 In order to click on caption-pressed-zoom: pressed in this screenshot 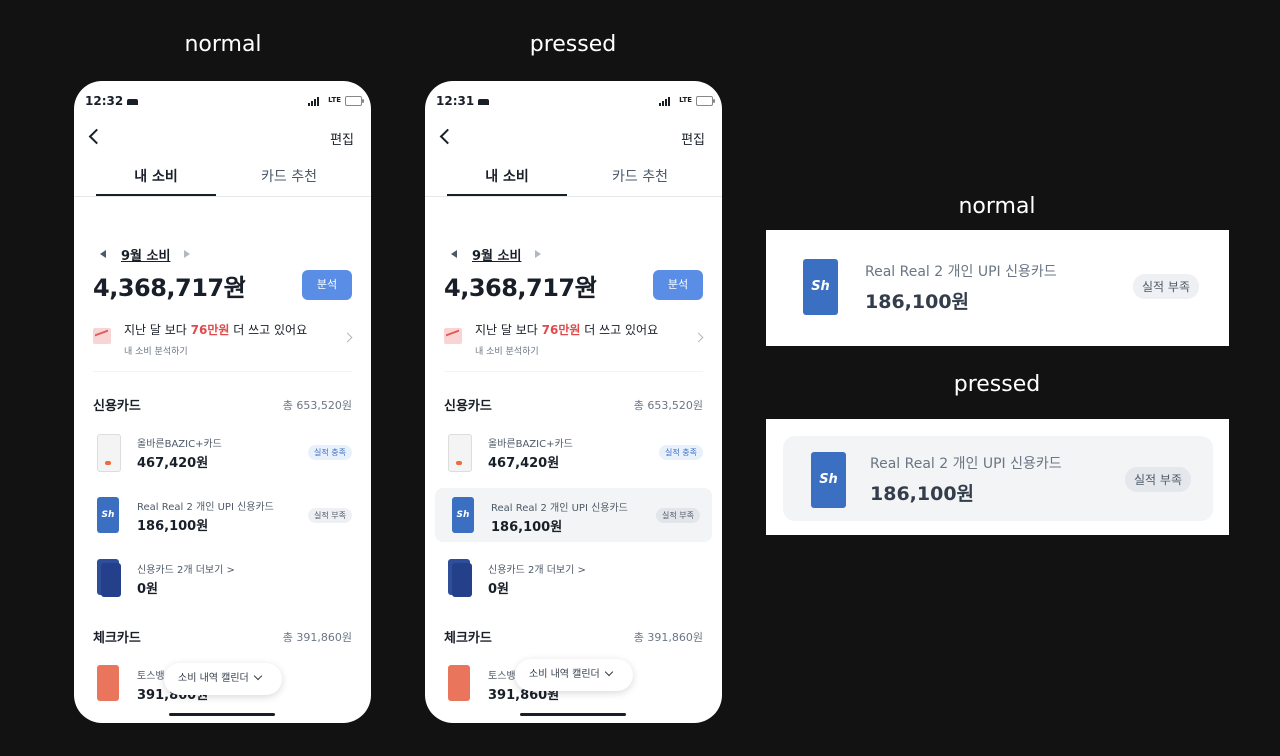, I will do `click(997, 384)`.